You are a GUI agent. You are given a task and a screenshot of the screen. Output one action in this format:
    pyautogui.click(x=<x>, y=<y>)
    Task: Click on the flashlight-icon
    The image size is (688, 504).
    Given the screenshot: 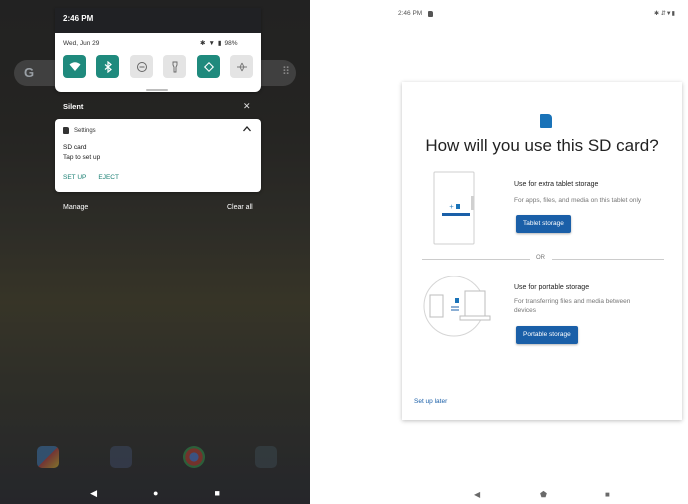 What is the action you would take?
    pyautogui.click(x=174, y=66)
    